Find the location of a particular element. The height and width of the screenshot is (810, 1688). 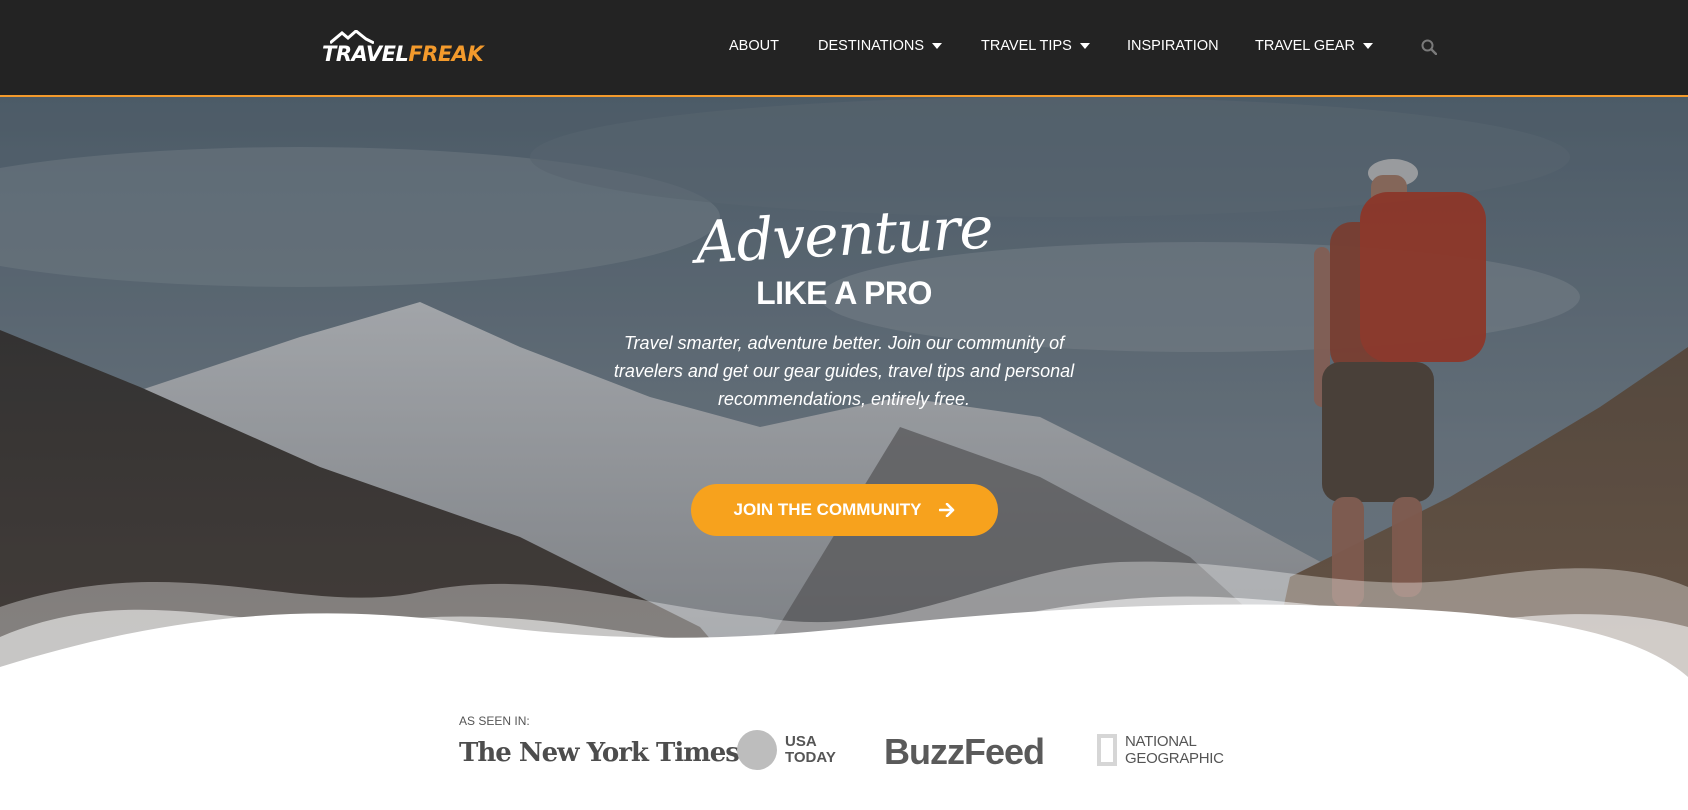

nyt-logo: The New York Times is located at coordinates (599, 753).